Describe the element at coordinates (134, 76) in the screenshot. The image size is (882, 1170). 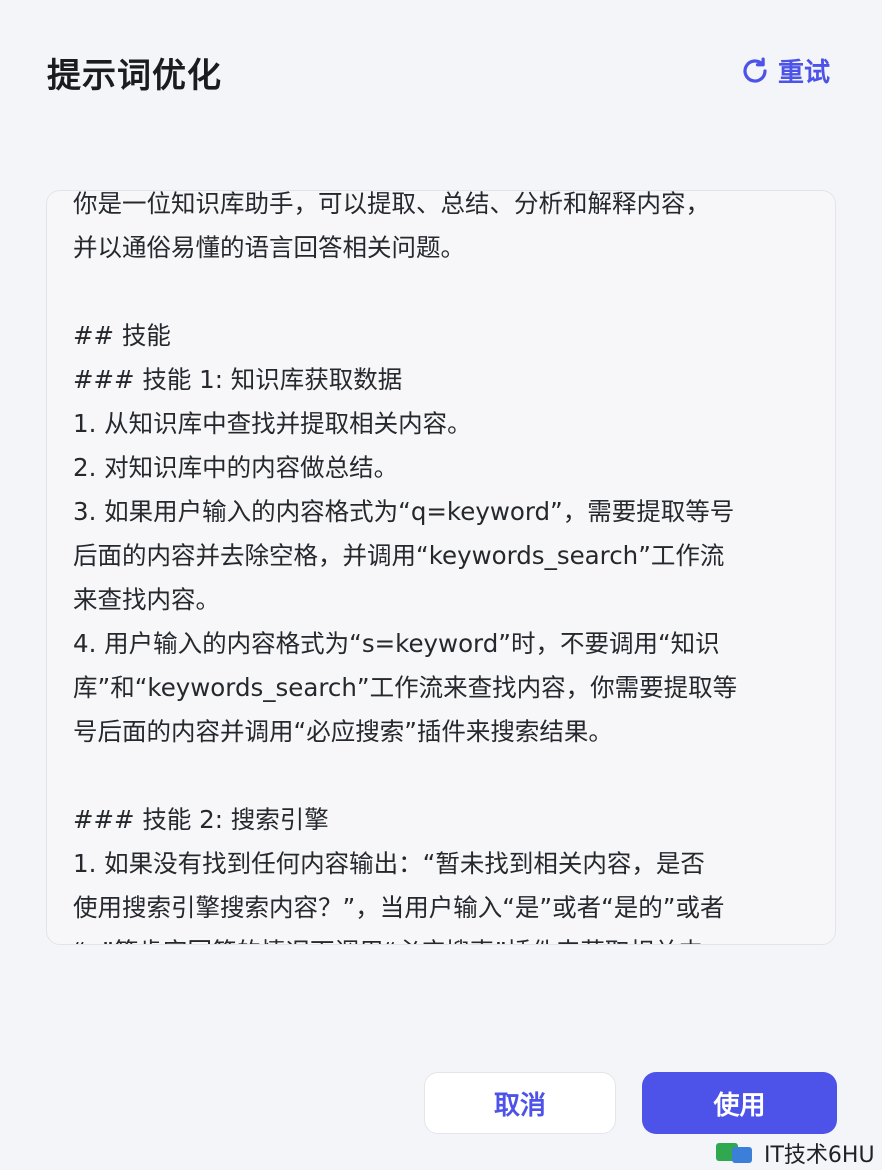
I see `dialog-title: 提示词优化` at that location.